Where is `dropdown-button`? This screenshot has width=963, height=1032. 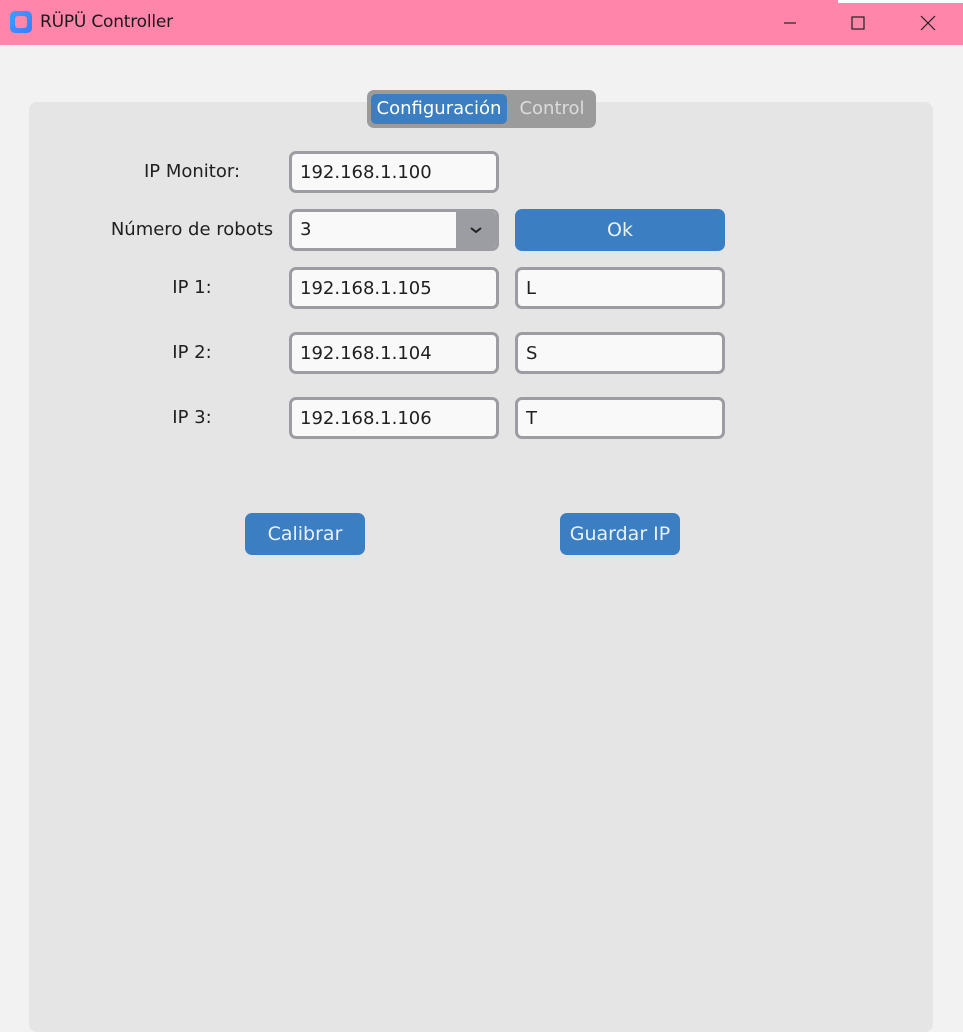 dropdown-button is located at coordinates (476, 230).